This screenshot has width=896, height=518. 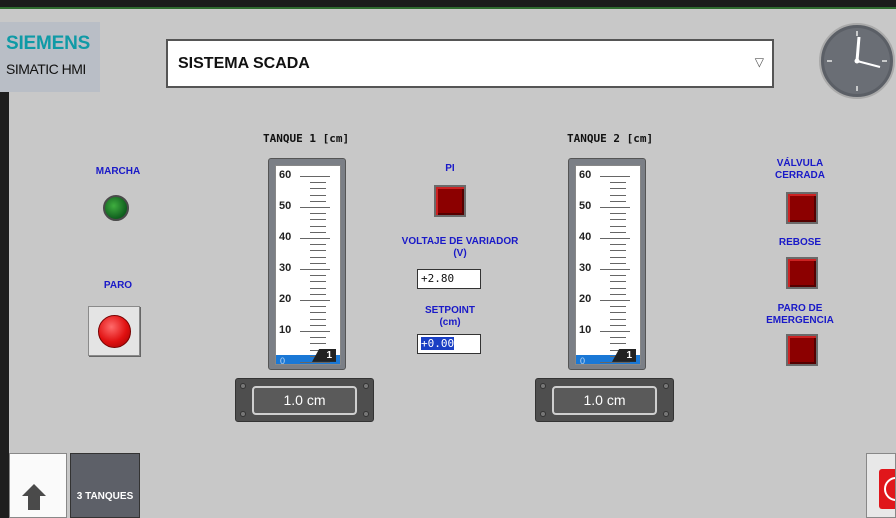 I want to click on tank1-inner: 60 50 40 30 20 10 0 1, so click(x=308, y=265).